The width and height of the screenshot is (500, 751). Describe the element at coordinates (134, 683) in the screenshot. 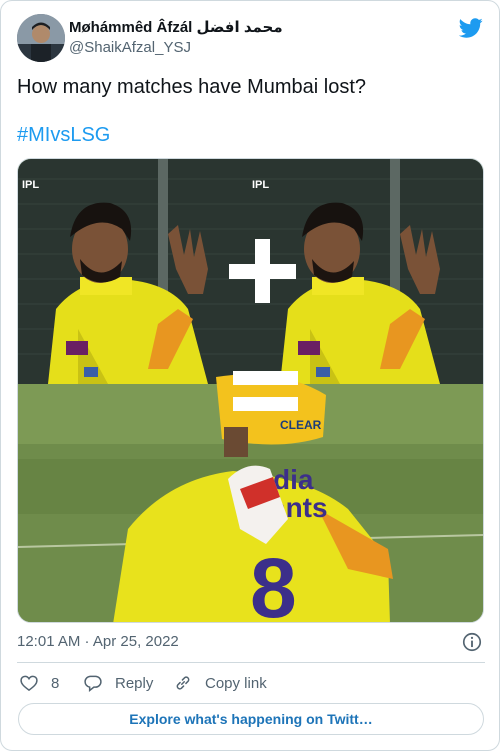

I see `reply-label: Reply` at that location.